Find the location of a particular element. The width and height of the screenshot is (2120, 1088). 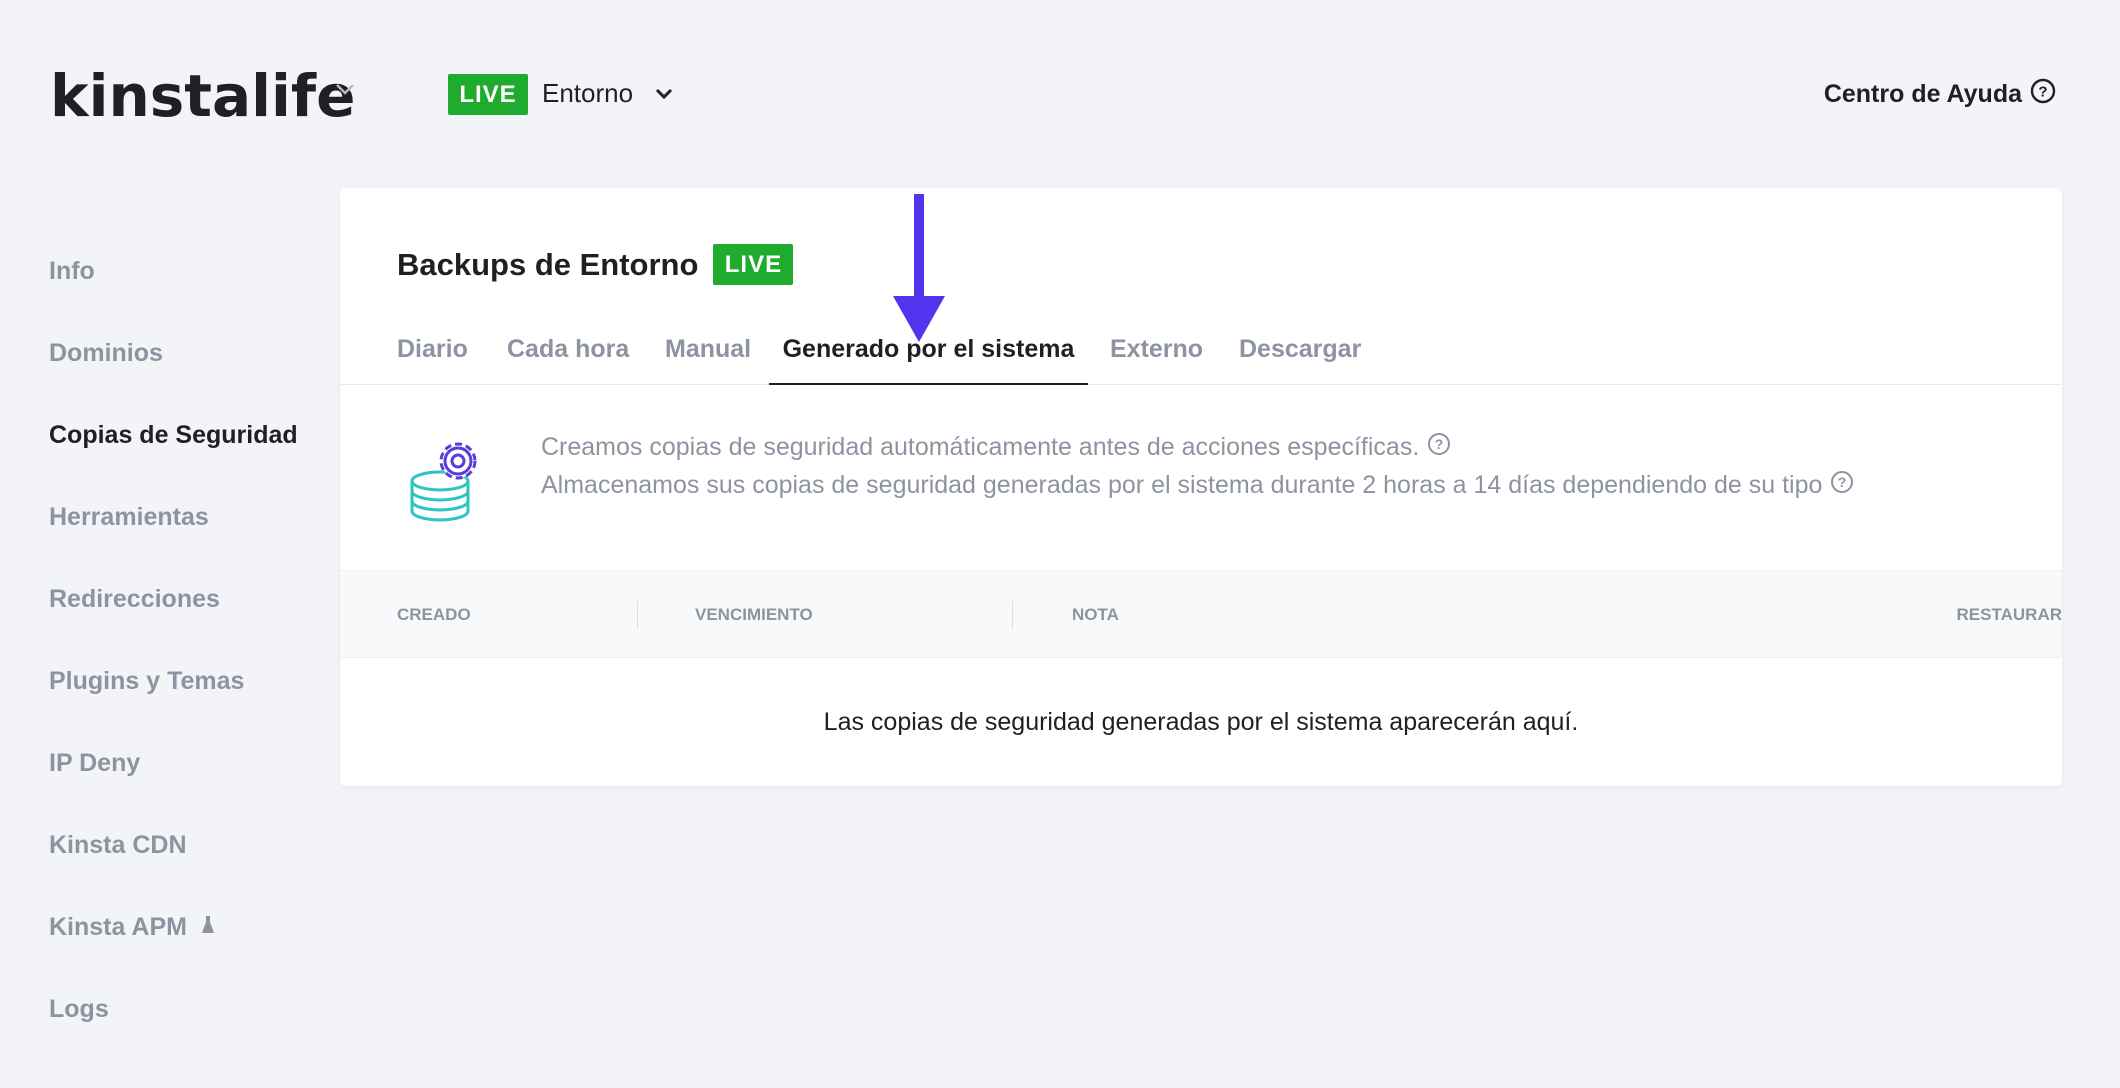

site-logo: kinstalife is located at coordinates (202, 96).